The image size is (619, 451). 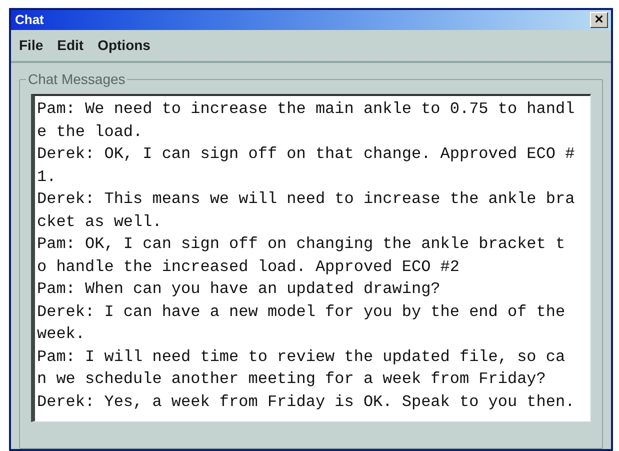 What do you see at coordinates (29, 20) in the screenshot?
I see `window-title: Chat` at bounding box center [29, 20].